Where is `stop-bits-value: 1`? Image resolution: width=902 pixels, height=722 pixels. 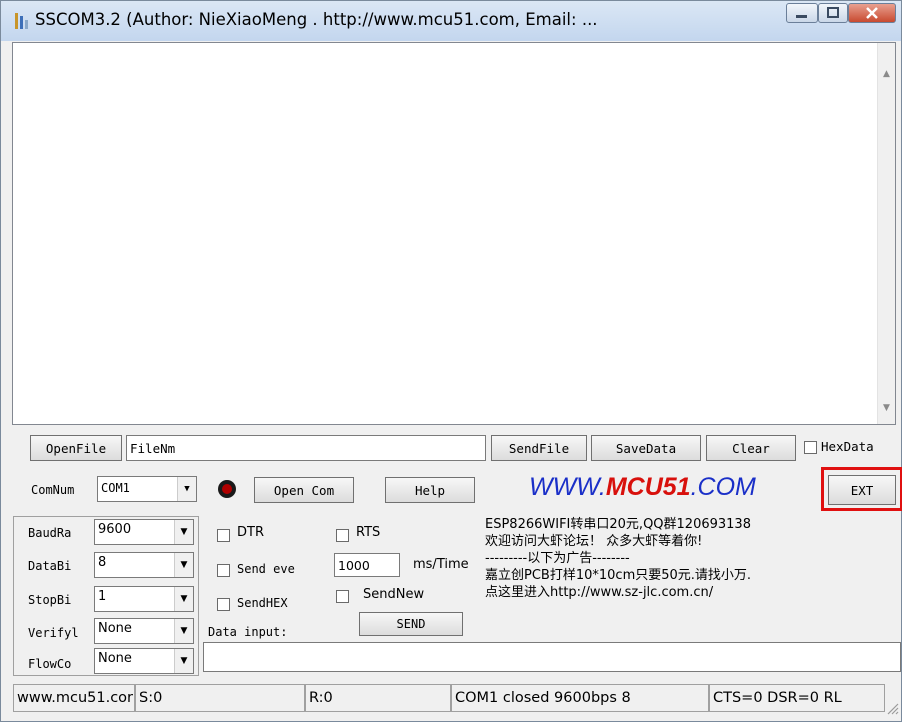
stop-bits-value: 1 is located at coordinates (102, 596).